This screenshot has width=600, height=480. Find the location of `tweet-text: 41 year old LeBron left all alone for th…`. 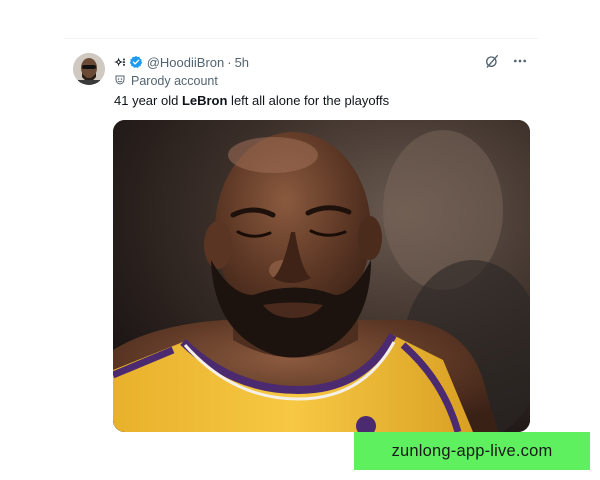

tweet-text: 41 year old LeBron left all alone for th… is located at coordinates (251, 100).